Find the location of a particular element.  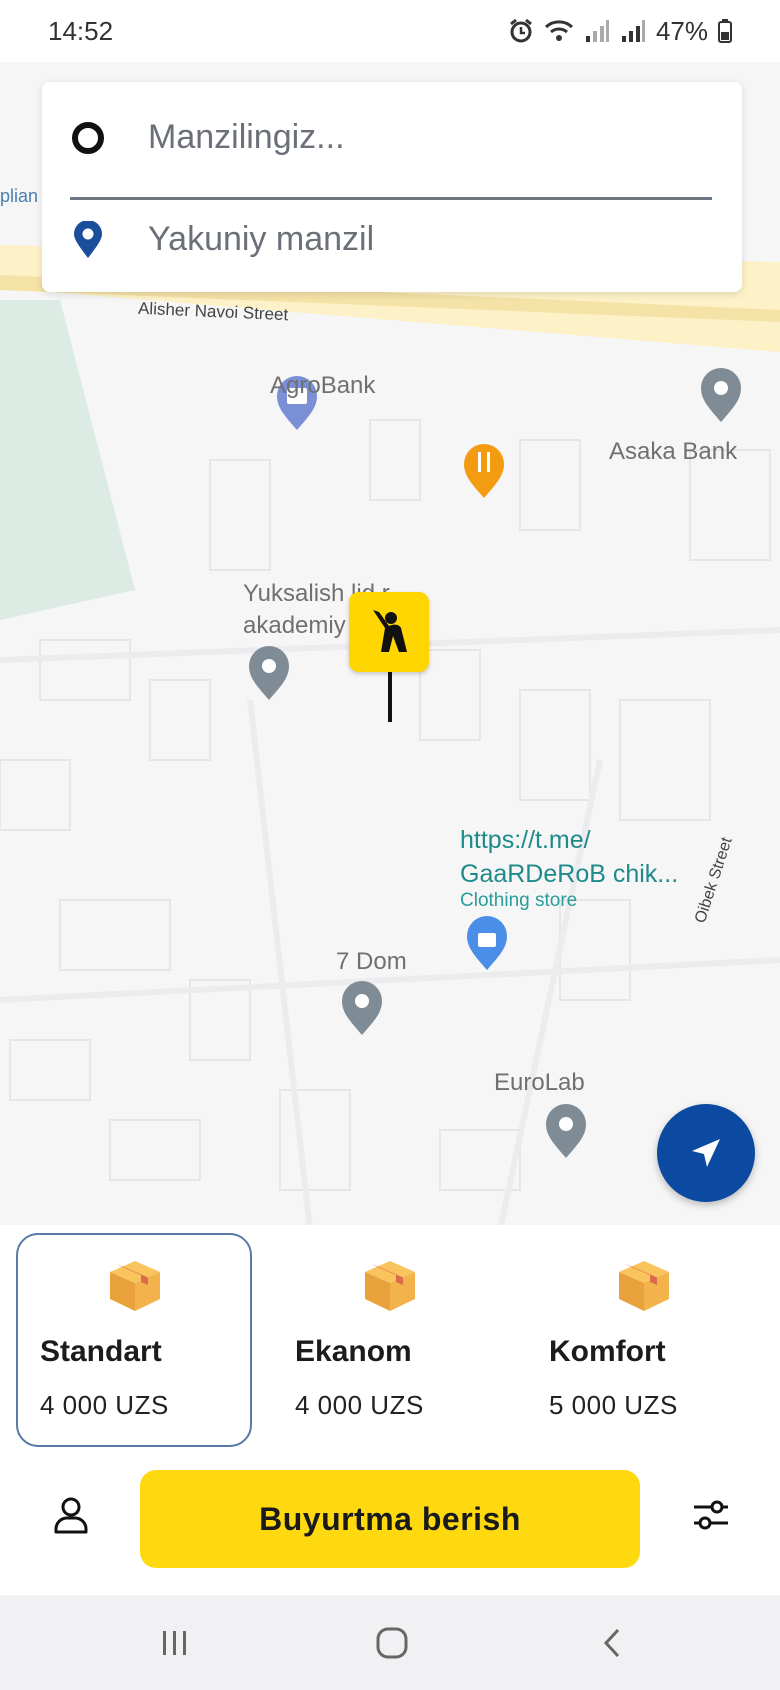

recent-apps-button is located at coordinates (175, 1643).